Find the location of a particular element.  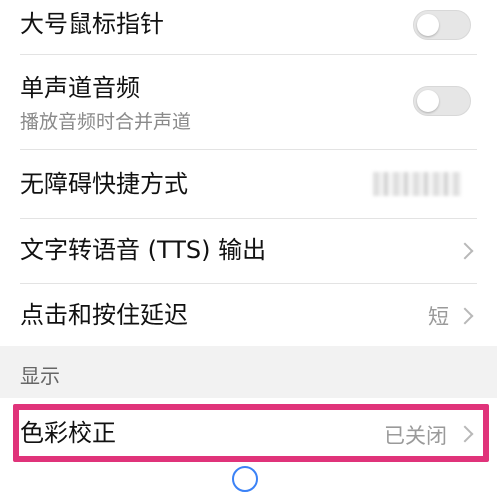

setting-tts-output: 文字转语音 (TTS) 输出 is located at coordinates (248, 251).